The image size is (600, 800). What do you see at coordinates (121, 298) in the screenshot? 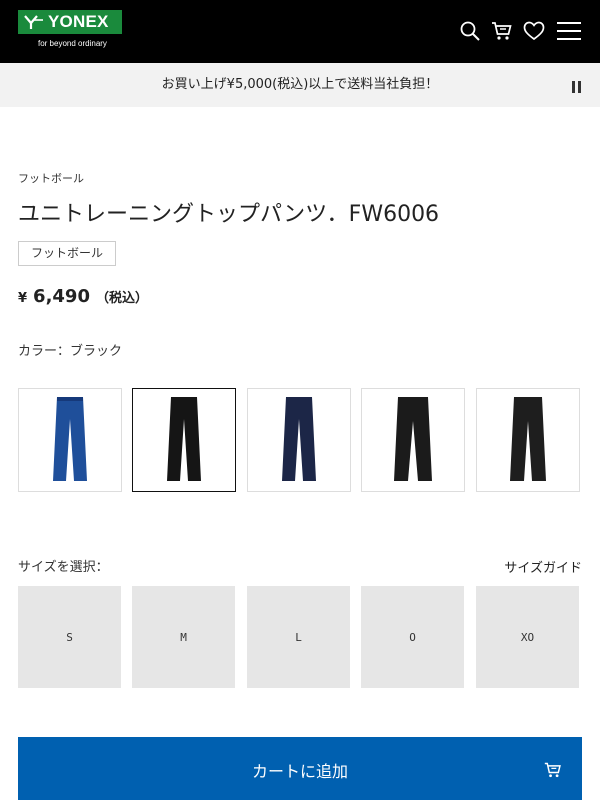
I see `price-tax-label: （税込）` at bounding box center [121, 298].